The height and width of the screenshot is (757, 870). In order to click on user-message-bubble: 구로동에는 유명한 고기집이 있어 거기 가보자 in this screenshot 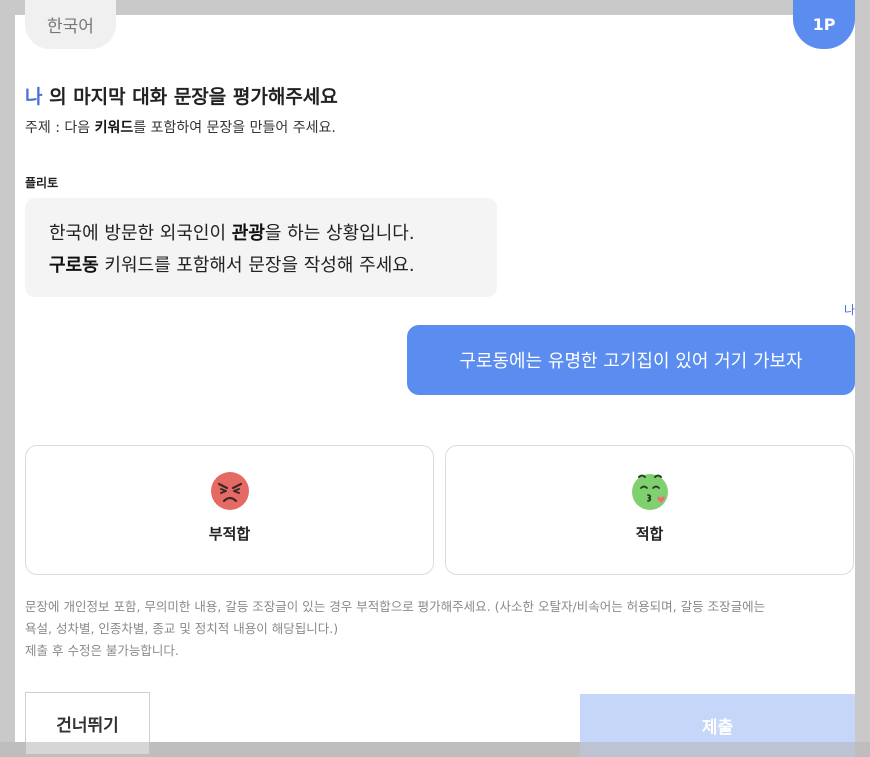, I will do `click(631, 360)`.